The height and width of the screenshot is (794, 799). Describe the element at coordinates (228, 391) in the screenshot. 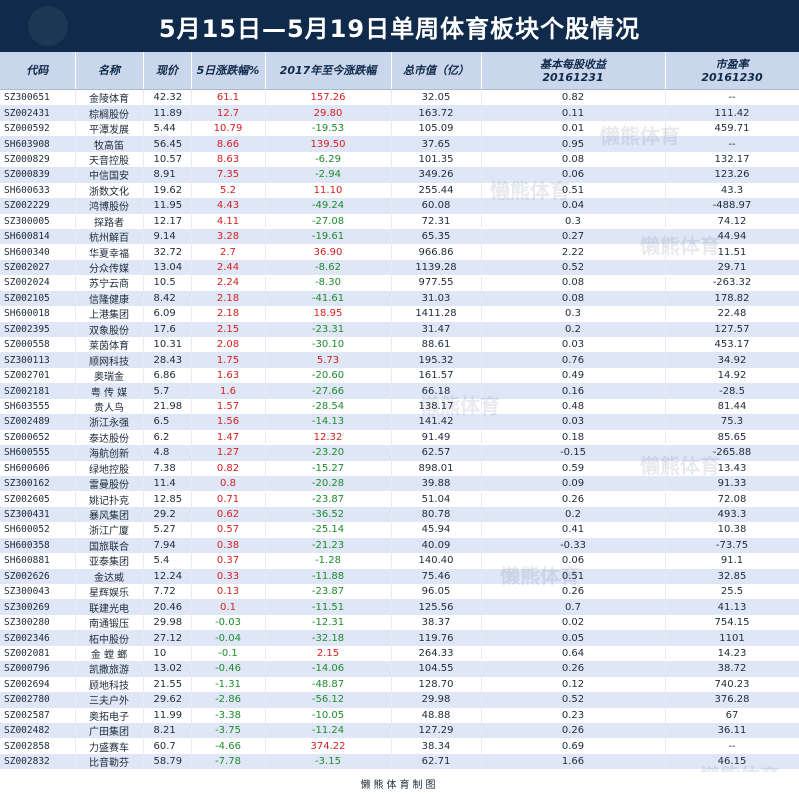

I see `cell-week-change: 1.6` at that location.